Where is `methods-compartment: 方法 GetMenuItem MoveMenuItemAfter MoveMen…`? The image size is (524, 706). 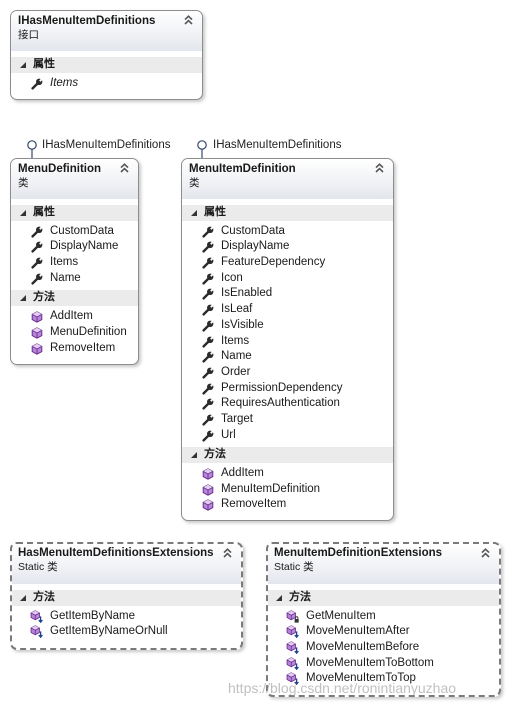 methods-compartment: 方法 GetMenuItem MoveMenuItemAfter MoveMen… is located at coordinates (383, 638).